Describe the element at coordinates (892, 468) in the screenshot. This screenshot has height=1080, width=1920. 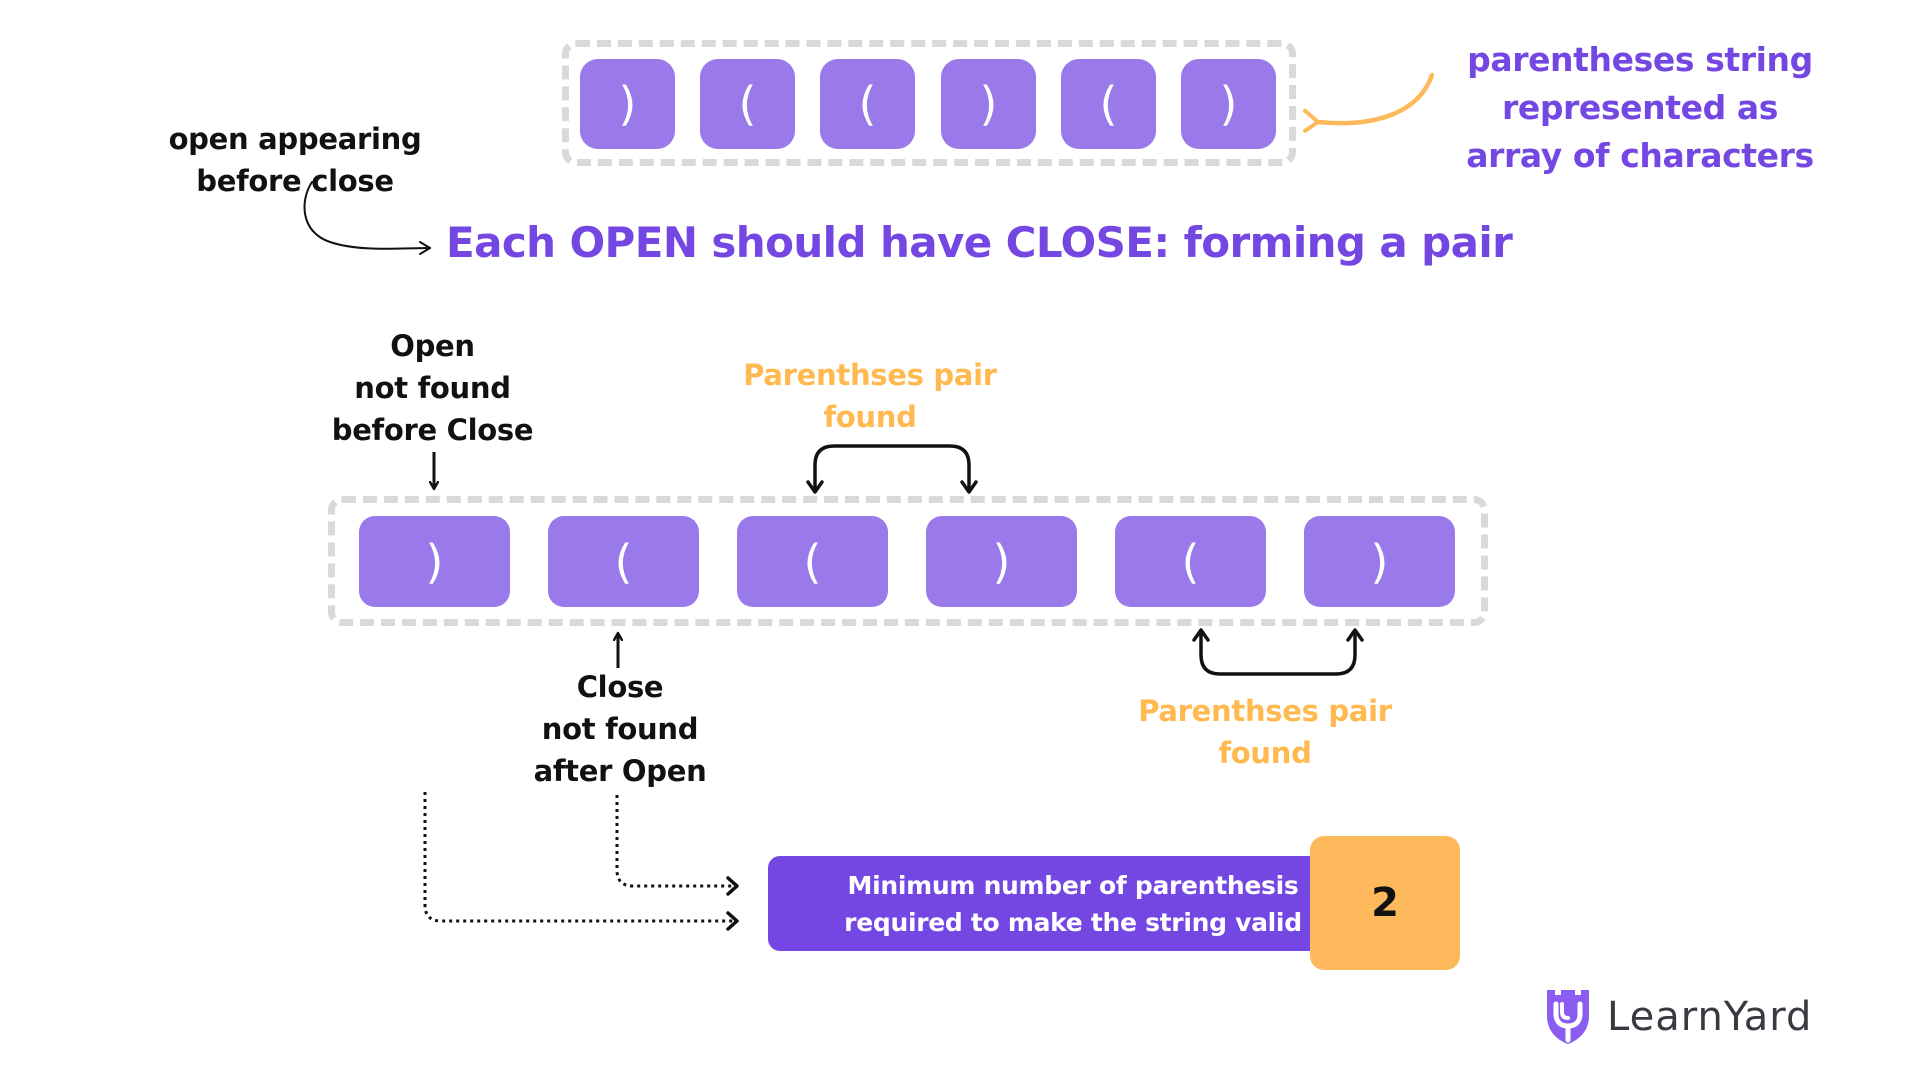
I see `pair-bracket-top` at that location.